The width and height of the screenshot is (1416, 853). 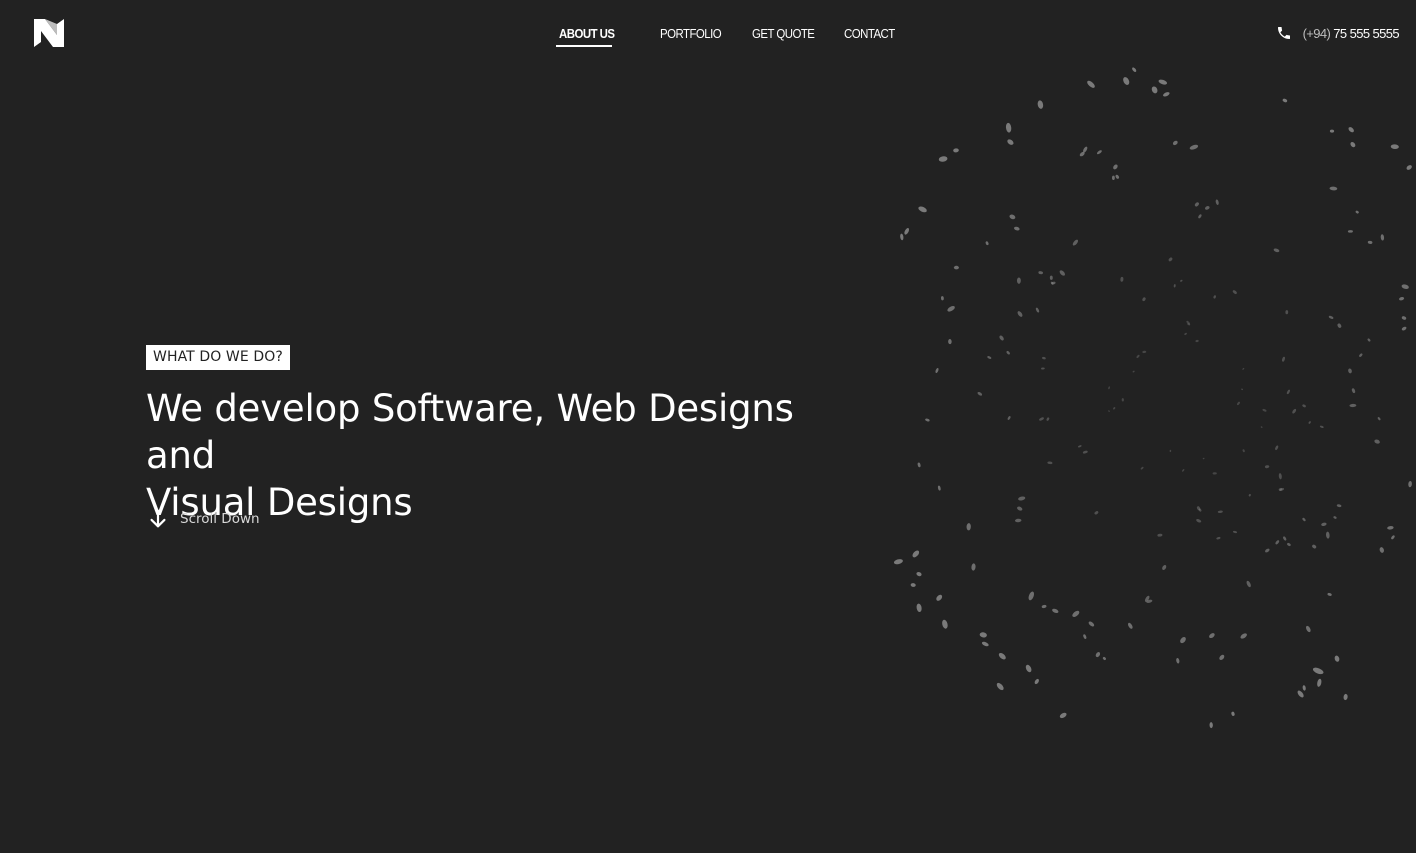 I want to click on nav-get-quote: GET QUOTE, so click(x=783, y=34).